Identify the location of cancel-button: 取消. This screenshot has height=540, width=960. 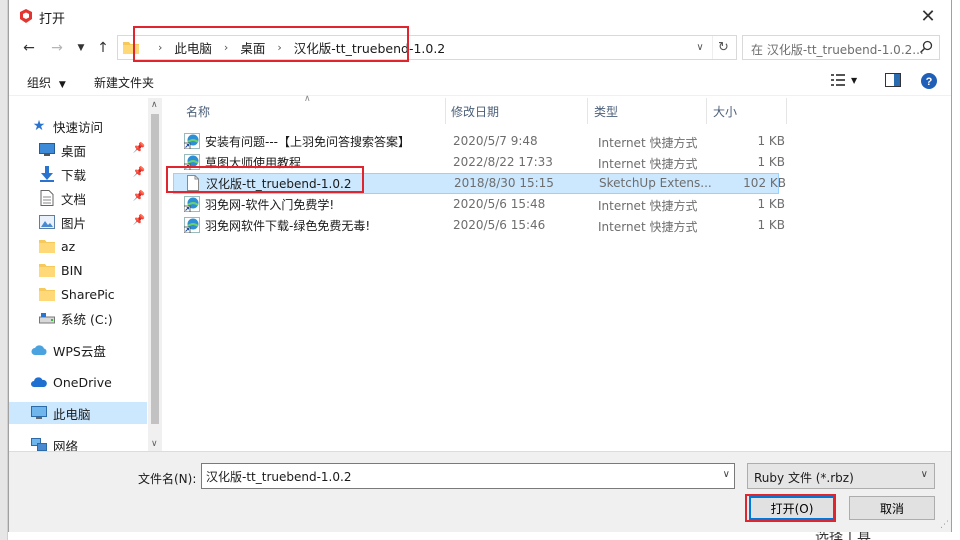
(892, 508).